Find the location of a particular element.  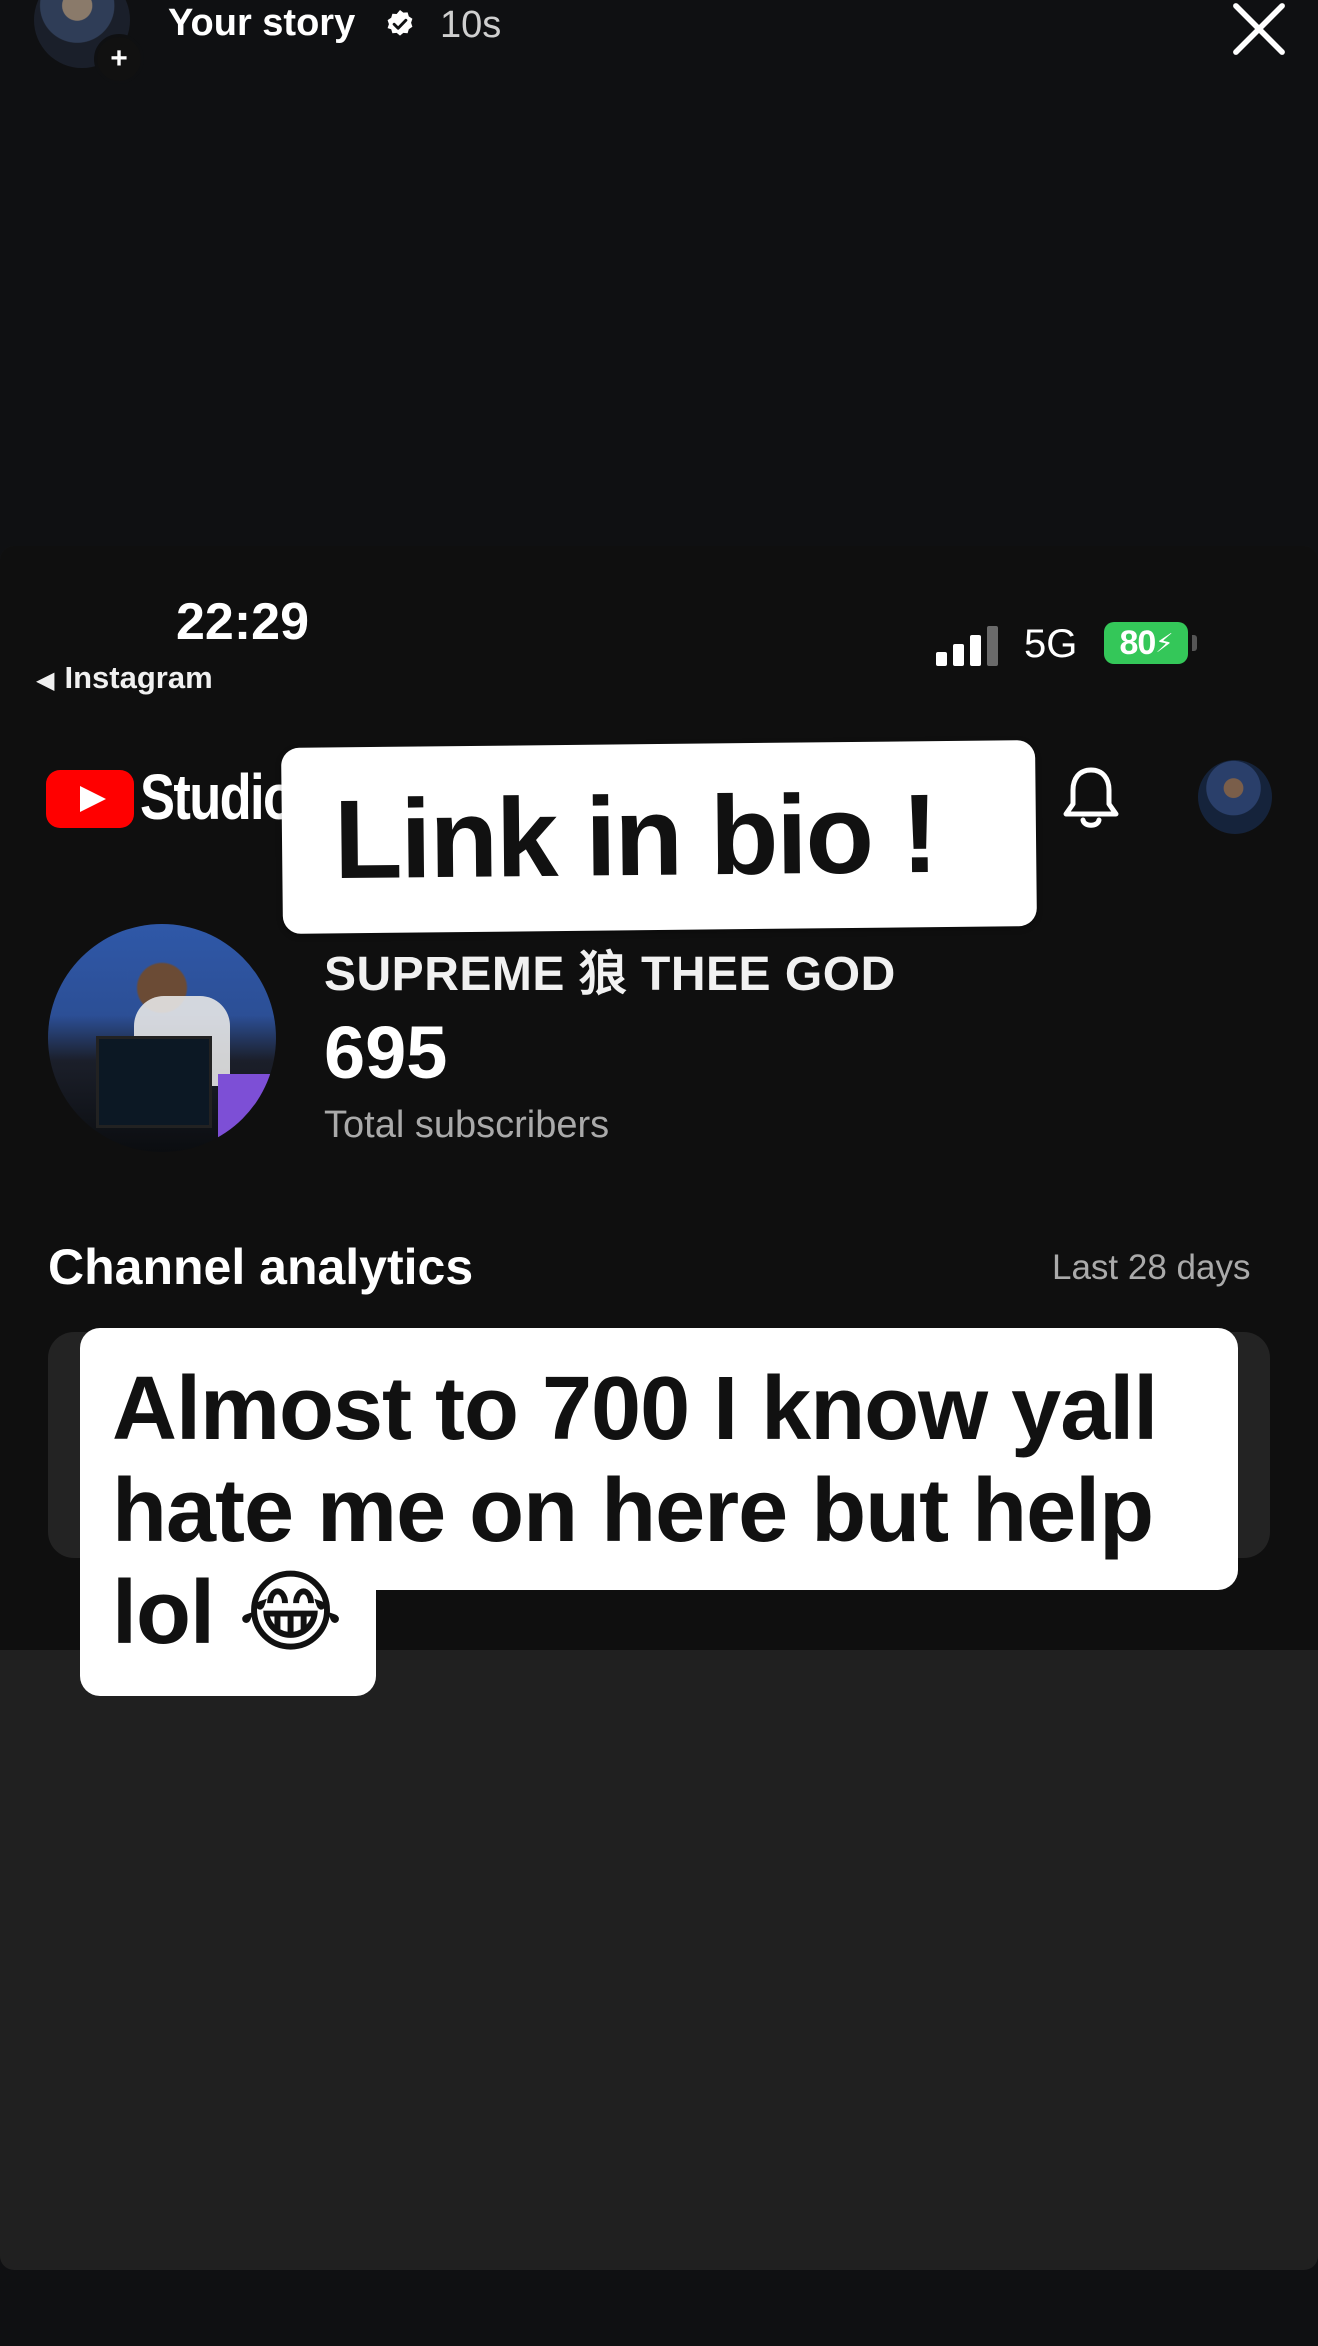

add-story-plus: + is located at coordinates (119, 58).